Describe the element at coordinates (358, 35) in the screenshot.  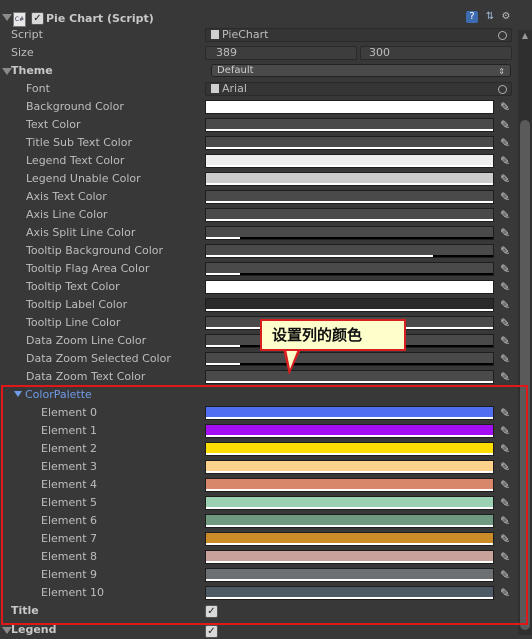
I see `script-field: PieChart` at that location.